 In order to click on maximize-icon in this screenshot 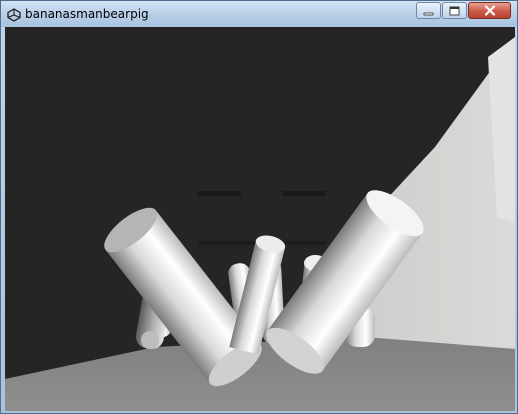, I will do `click(454, 10)`.